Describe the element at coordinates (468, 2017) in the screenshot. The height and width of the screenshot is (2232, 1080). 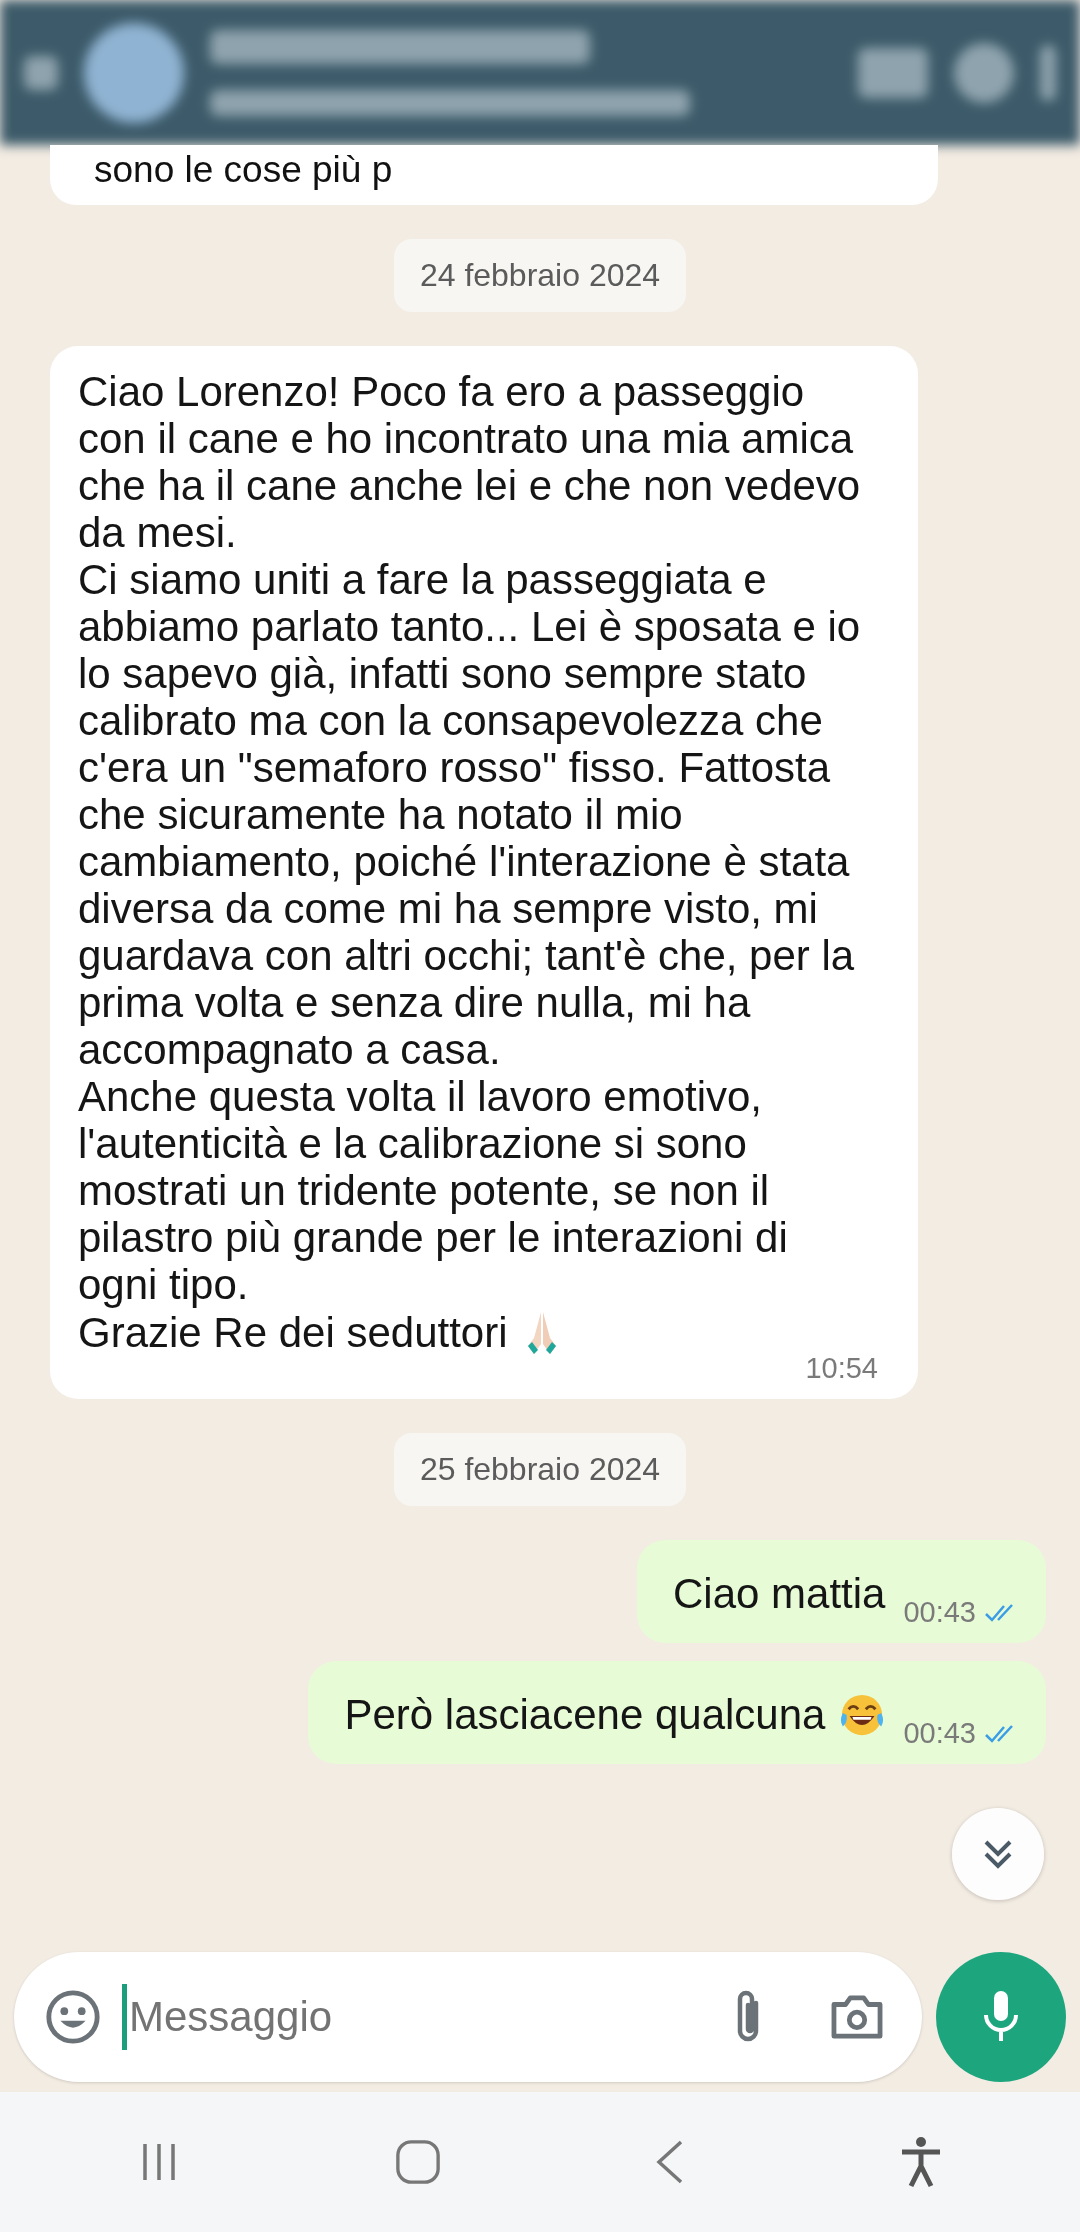
I see `message-field: Messaggio` at that location.